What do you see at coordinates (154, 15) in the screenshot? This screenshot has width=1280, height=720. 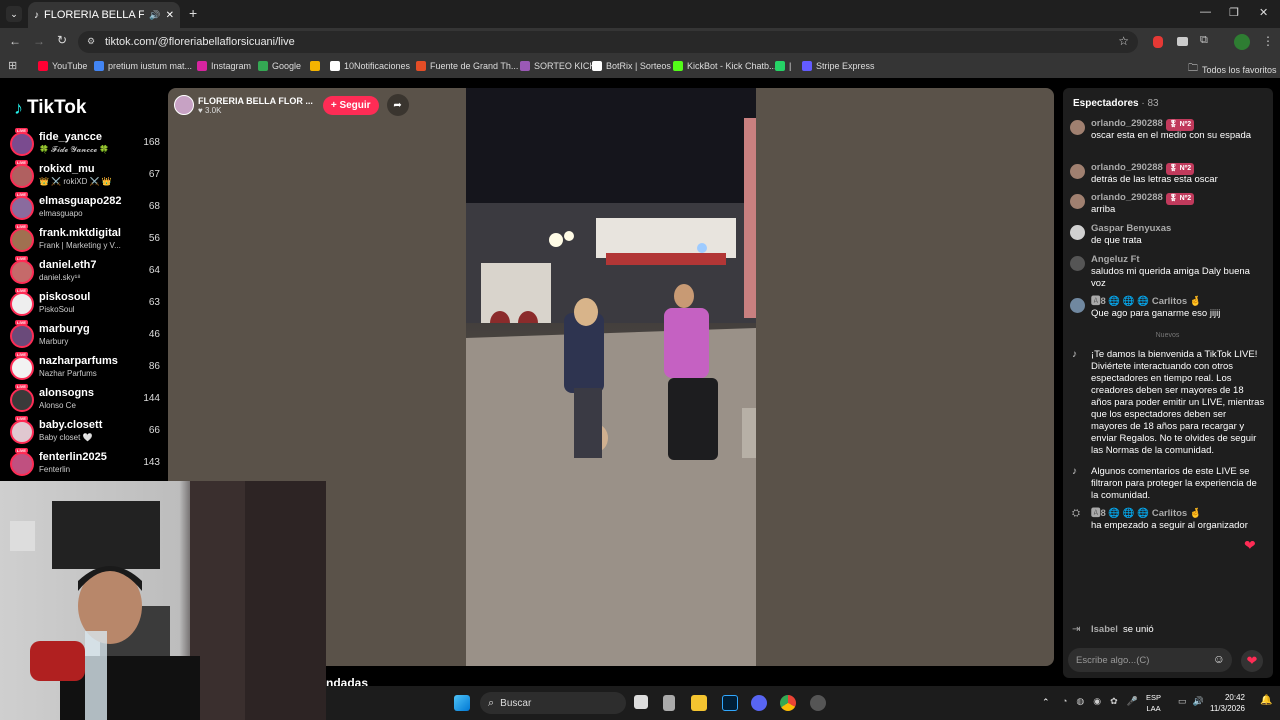 I see `audio-playing-icon: 🔊` at bounding box center [154, 15].